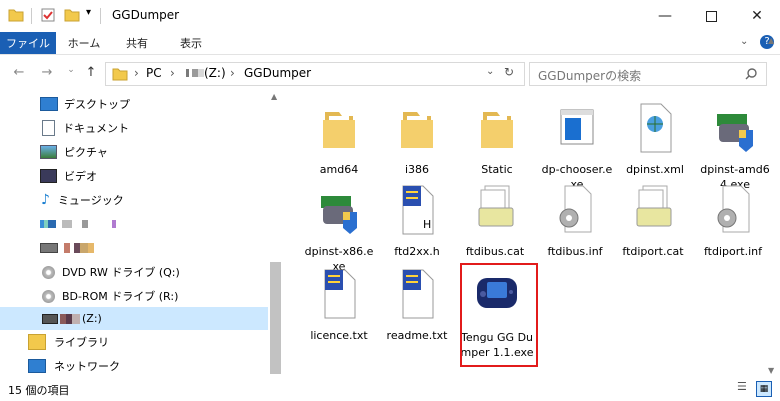 The height and width of the screenshot is (401, 780). I want to click on file-item: dpinst-x86.exe, so click(339, 228).